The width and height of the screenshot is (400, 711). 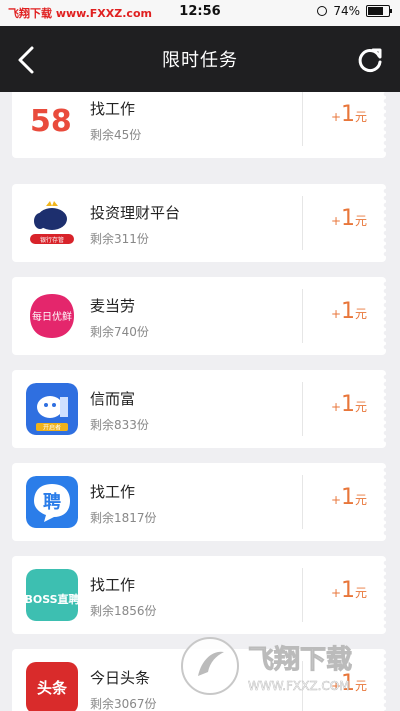 I want to click on rotation-lock-icon, so click(x=322, y=11).